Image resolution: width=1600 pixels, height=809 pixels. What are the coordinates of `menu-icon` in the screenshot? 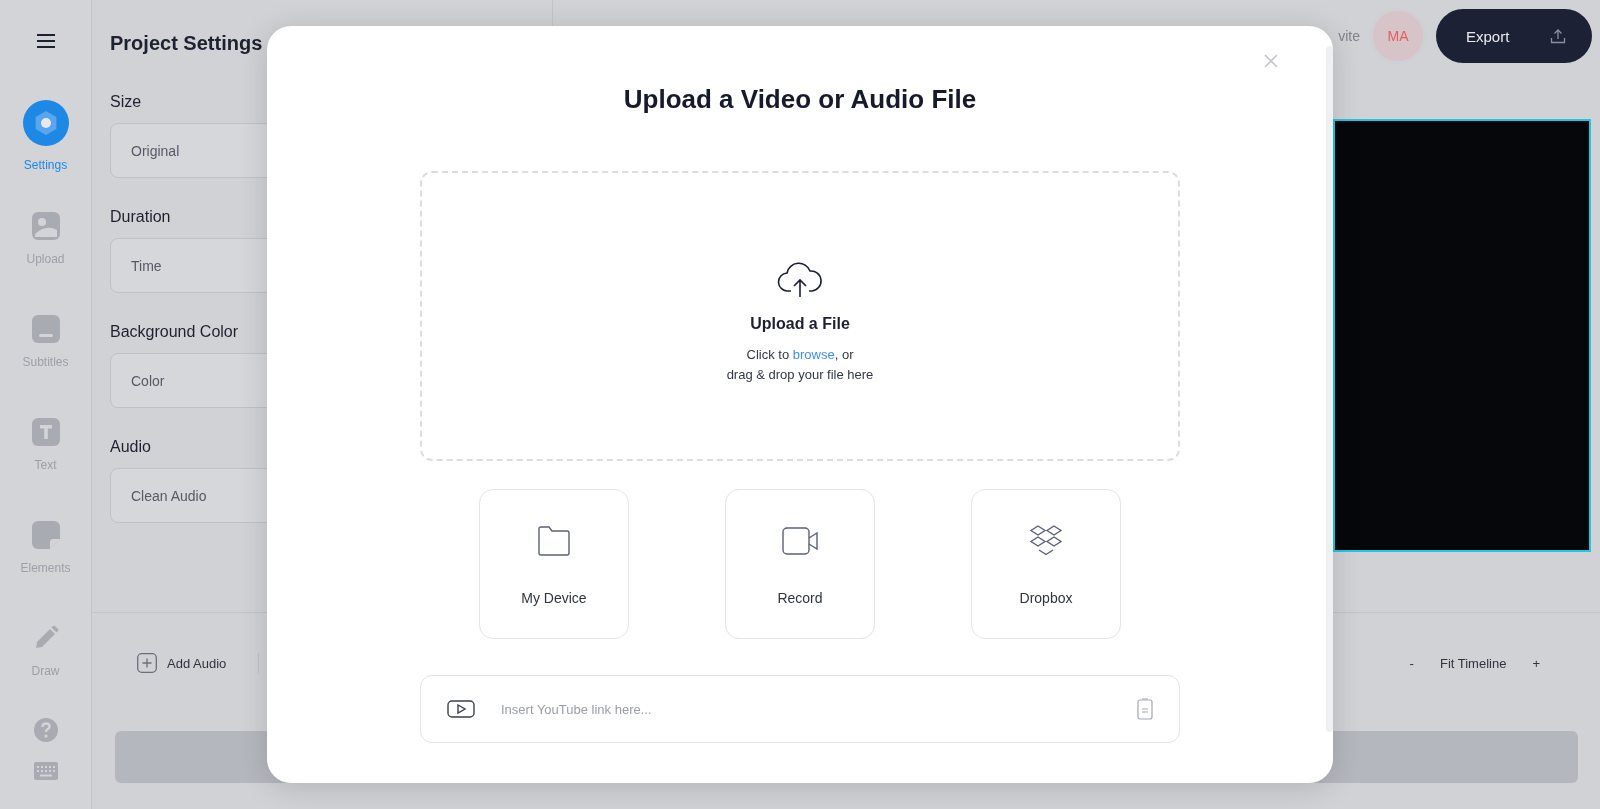 It's located at (45, 41).